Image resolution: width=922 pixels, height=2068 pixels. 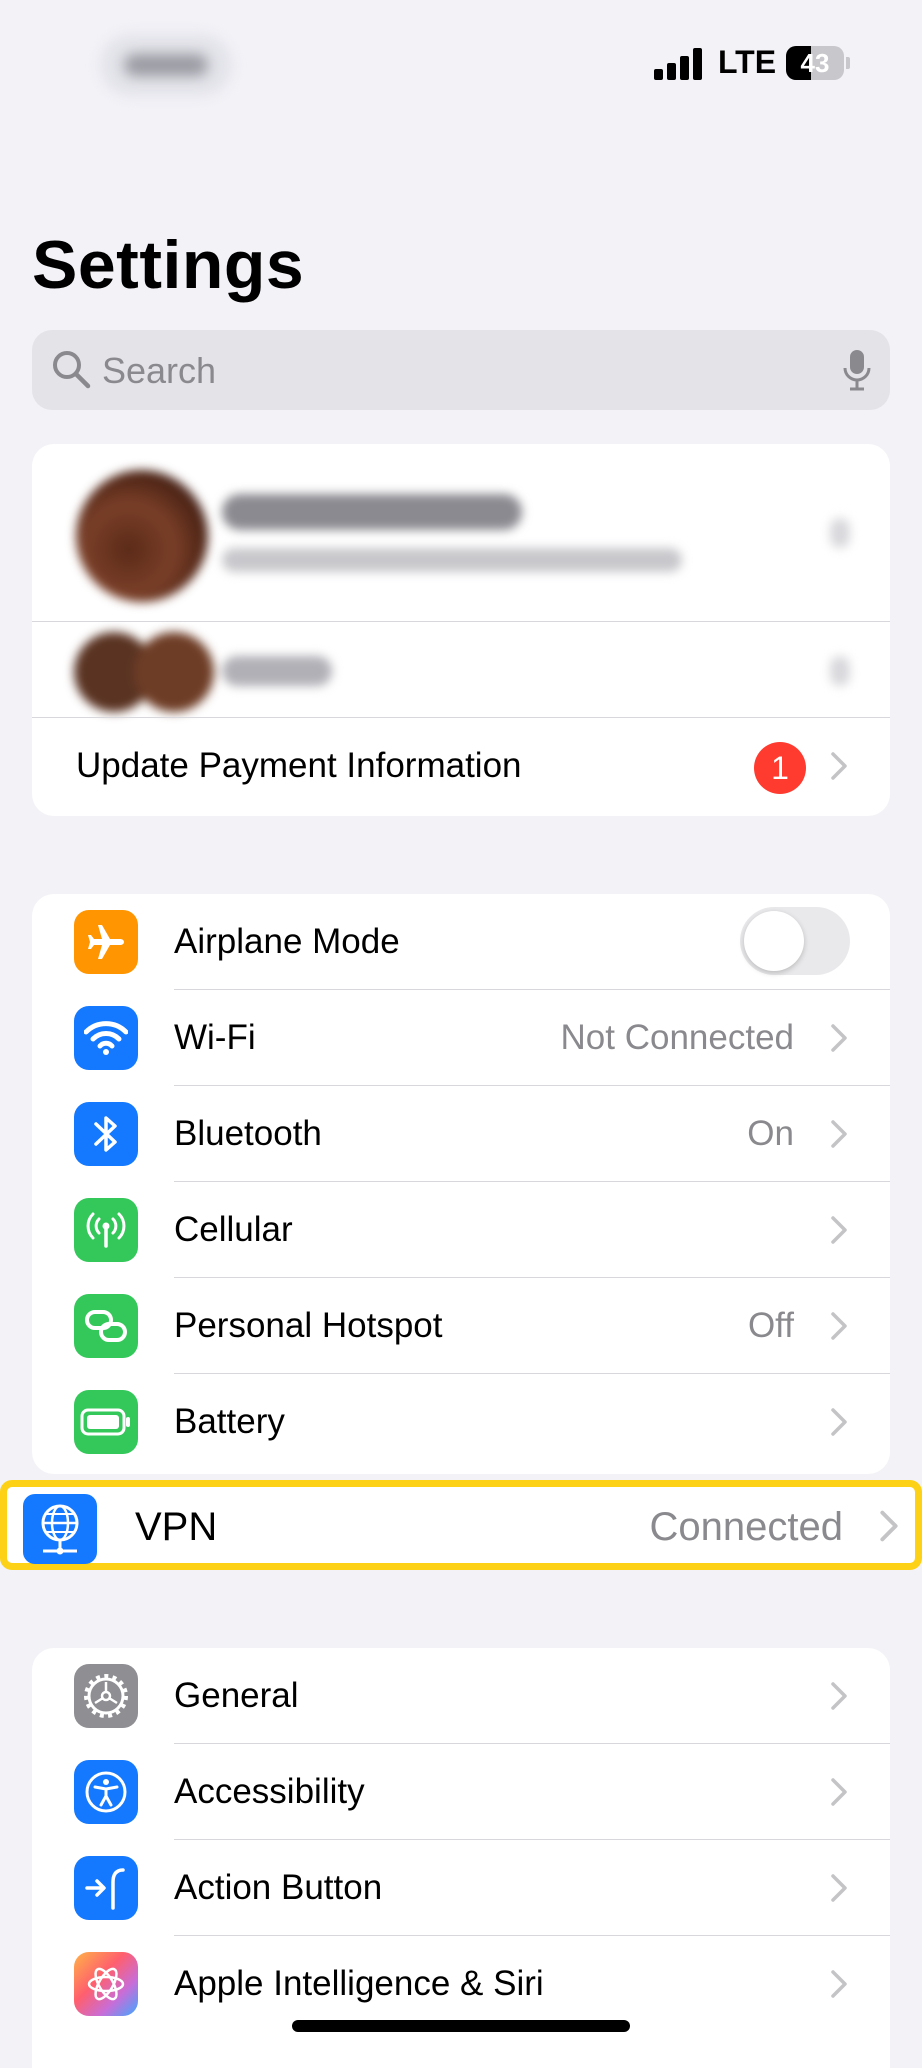 What do you see at coordinates (461, 65) in the screenshot?
I see `status-bar: LTE 43` at bounding box center [461, 65].